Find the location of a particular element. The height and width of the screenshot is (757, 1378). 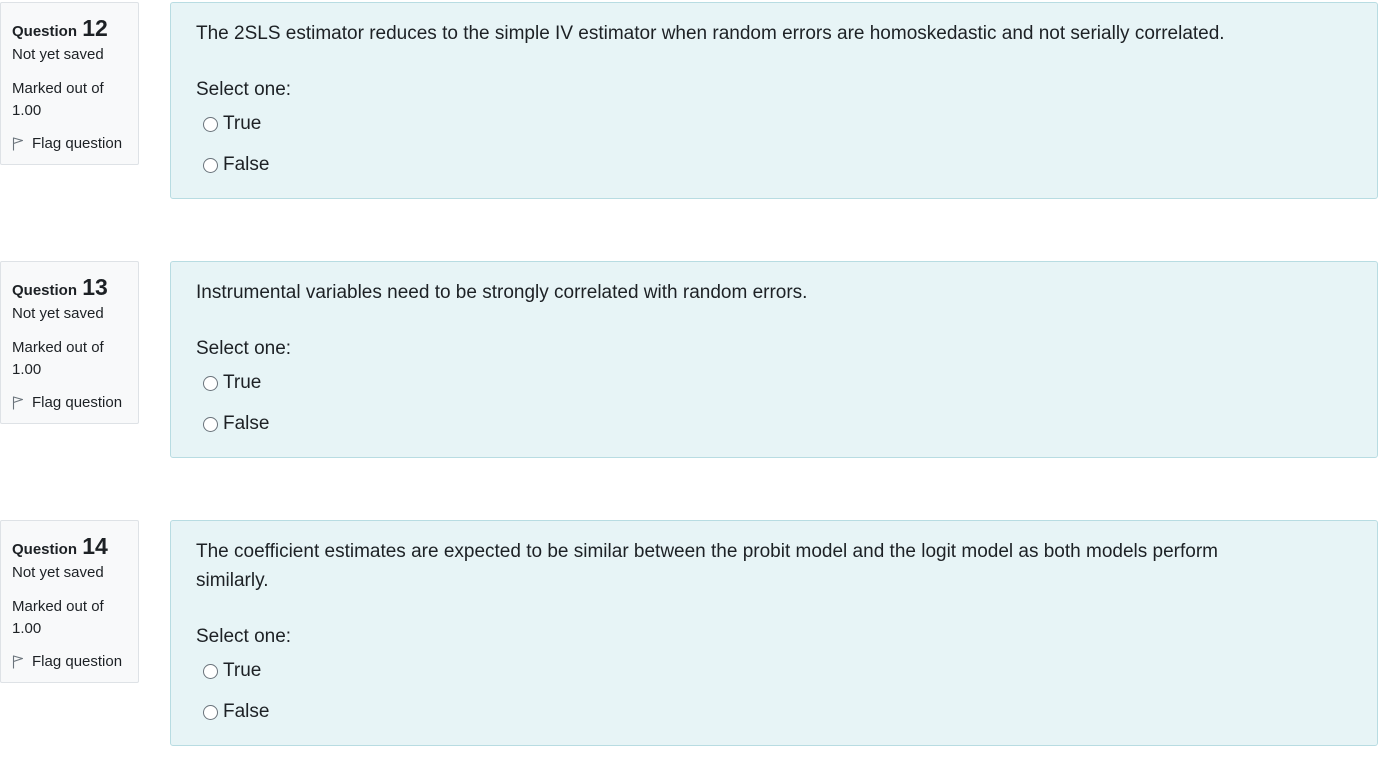

question-number-heading: Question 14 is located at coordinates (70, 546).